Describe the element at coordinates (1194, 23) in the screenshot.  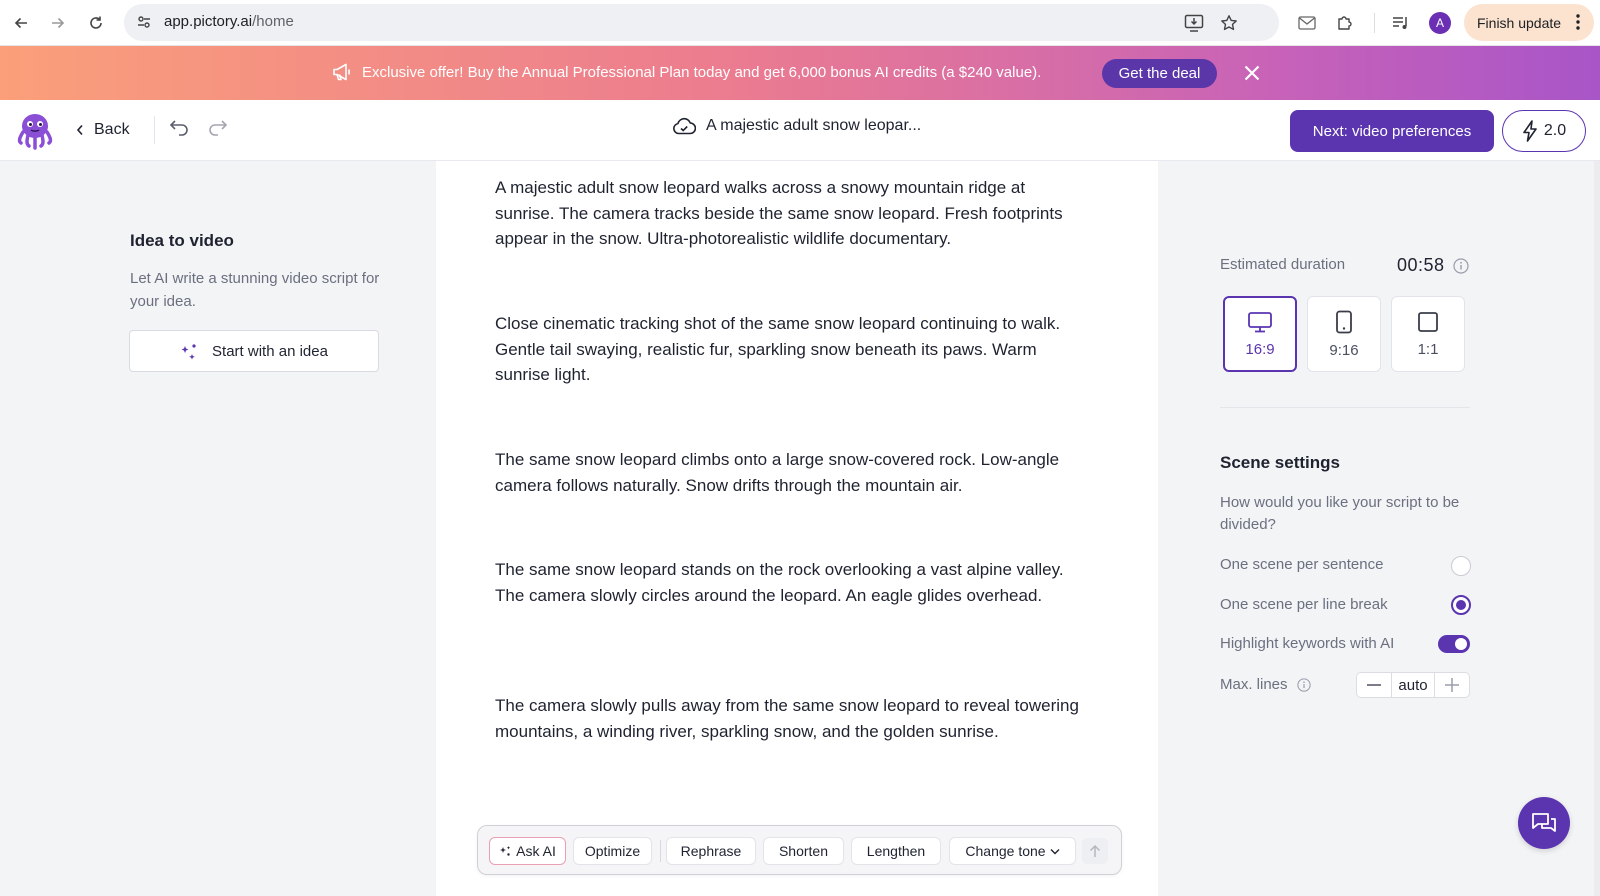
I see `install-app-icon` at that location.